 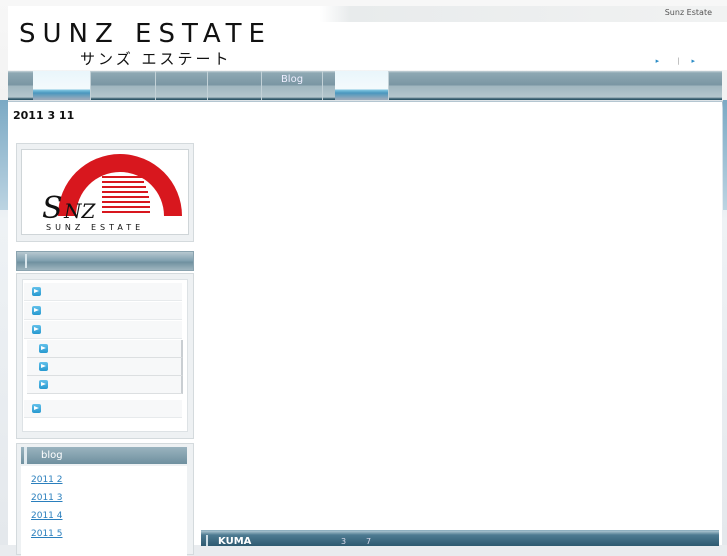 I want to click on section-bar-title: KUMA, so click(x=235, y=541).